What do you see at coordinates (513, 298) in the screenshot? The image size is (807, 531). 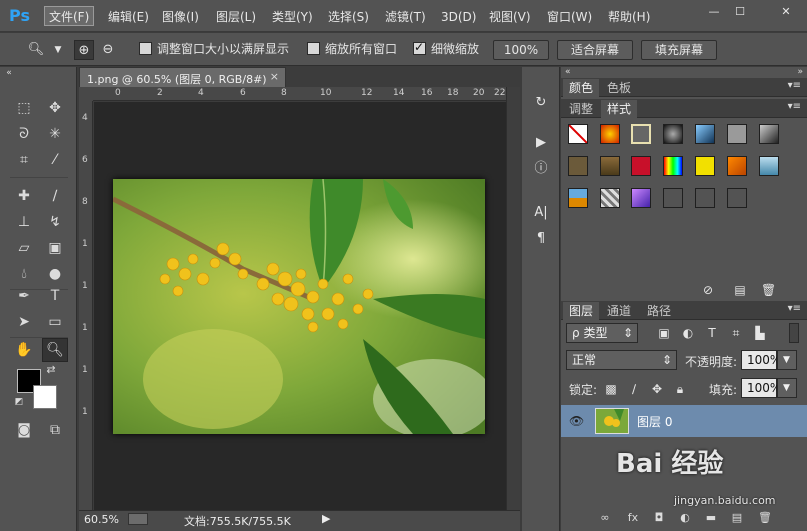 I see `vertical-scrollbar` at bounding box center [513, 298].